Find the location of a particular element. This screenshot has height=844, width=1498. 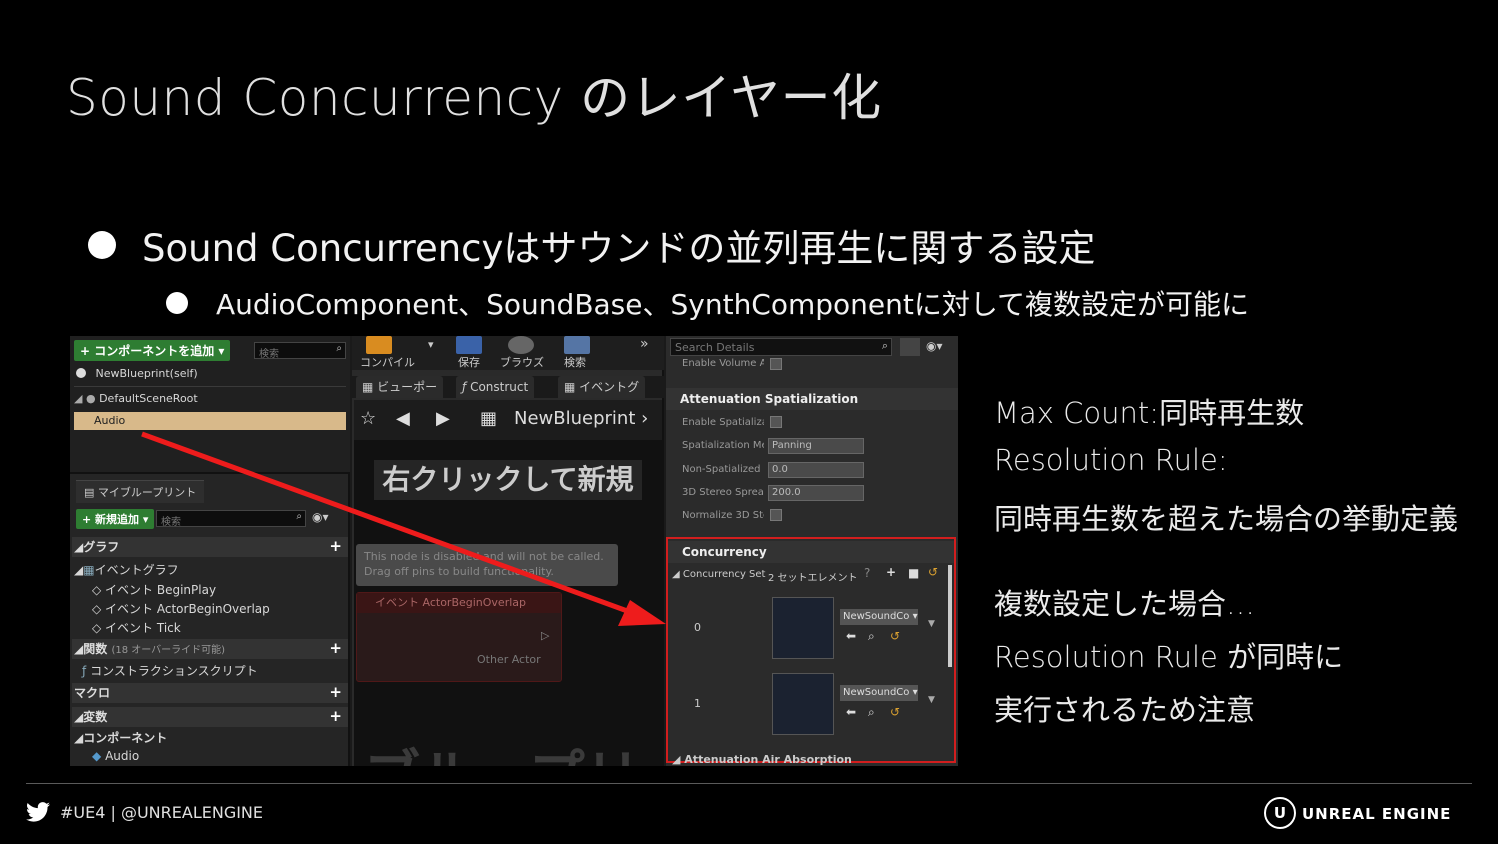

blueprint-icon: ▦ is located at coordinates (489, 418).